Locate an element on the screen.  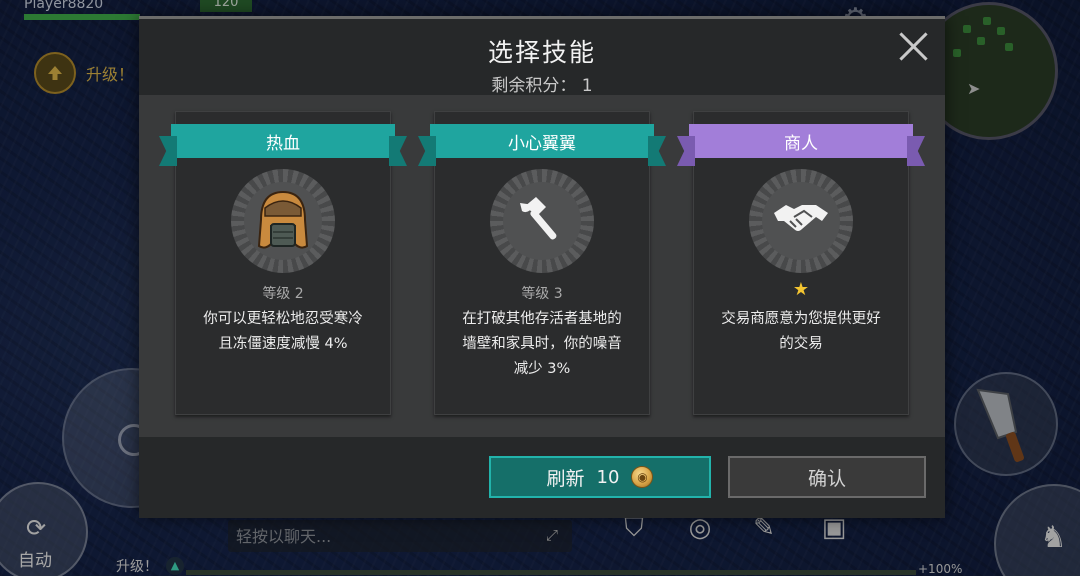
skill-name-ribbon: 商人 is located at coordinates (801, 141).